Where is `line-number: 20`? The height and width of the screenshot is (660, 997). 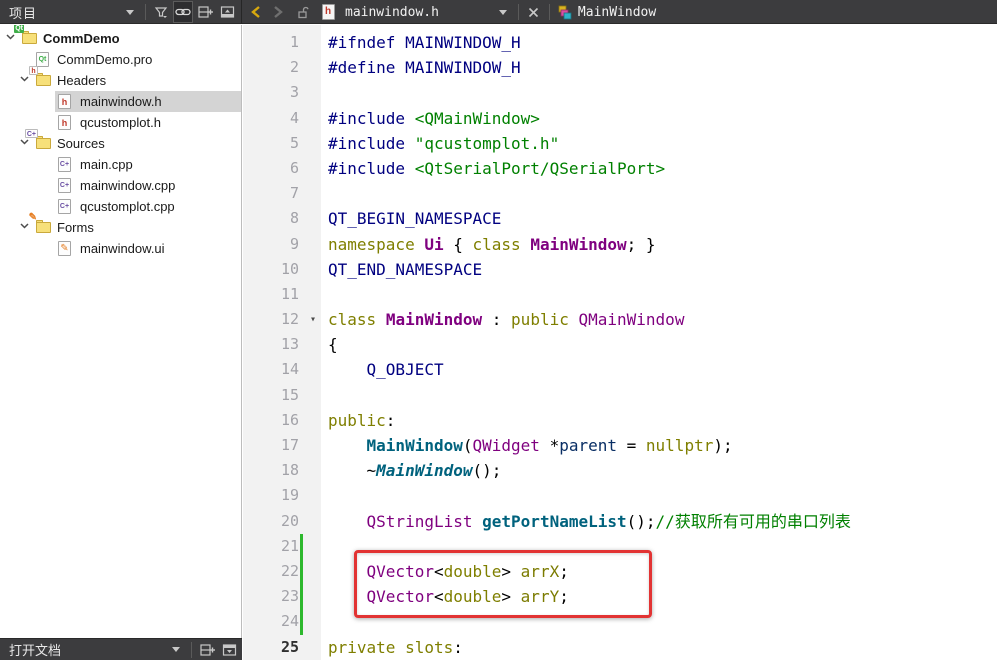
line-number: 20 is located at coordinates (289, 520).